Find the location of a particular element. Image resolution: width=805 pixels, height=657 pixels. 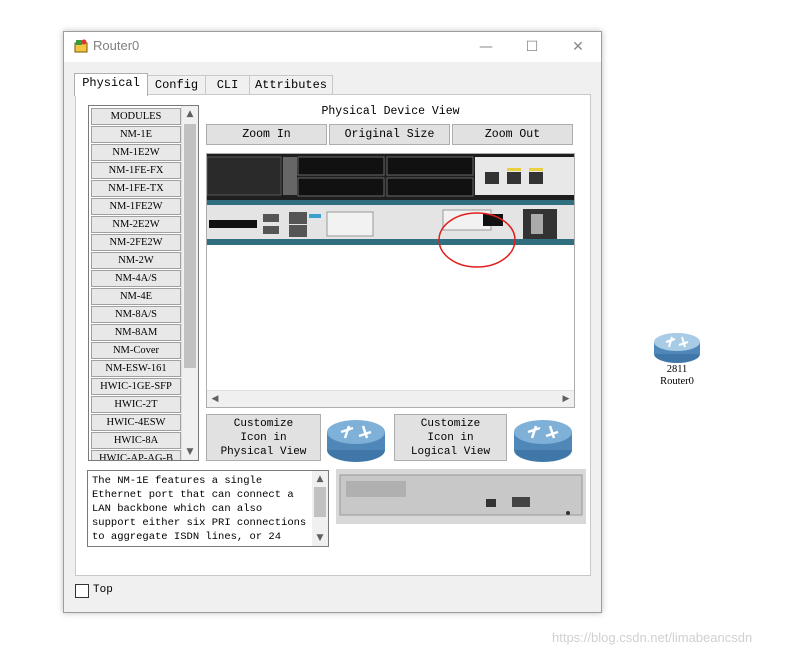

module-item: NM-2E2W is located at coordinates (136, 224).